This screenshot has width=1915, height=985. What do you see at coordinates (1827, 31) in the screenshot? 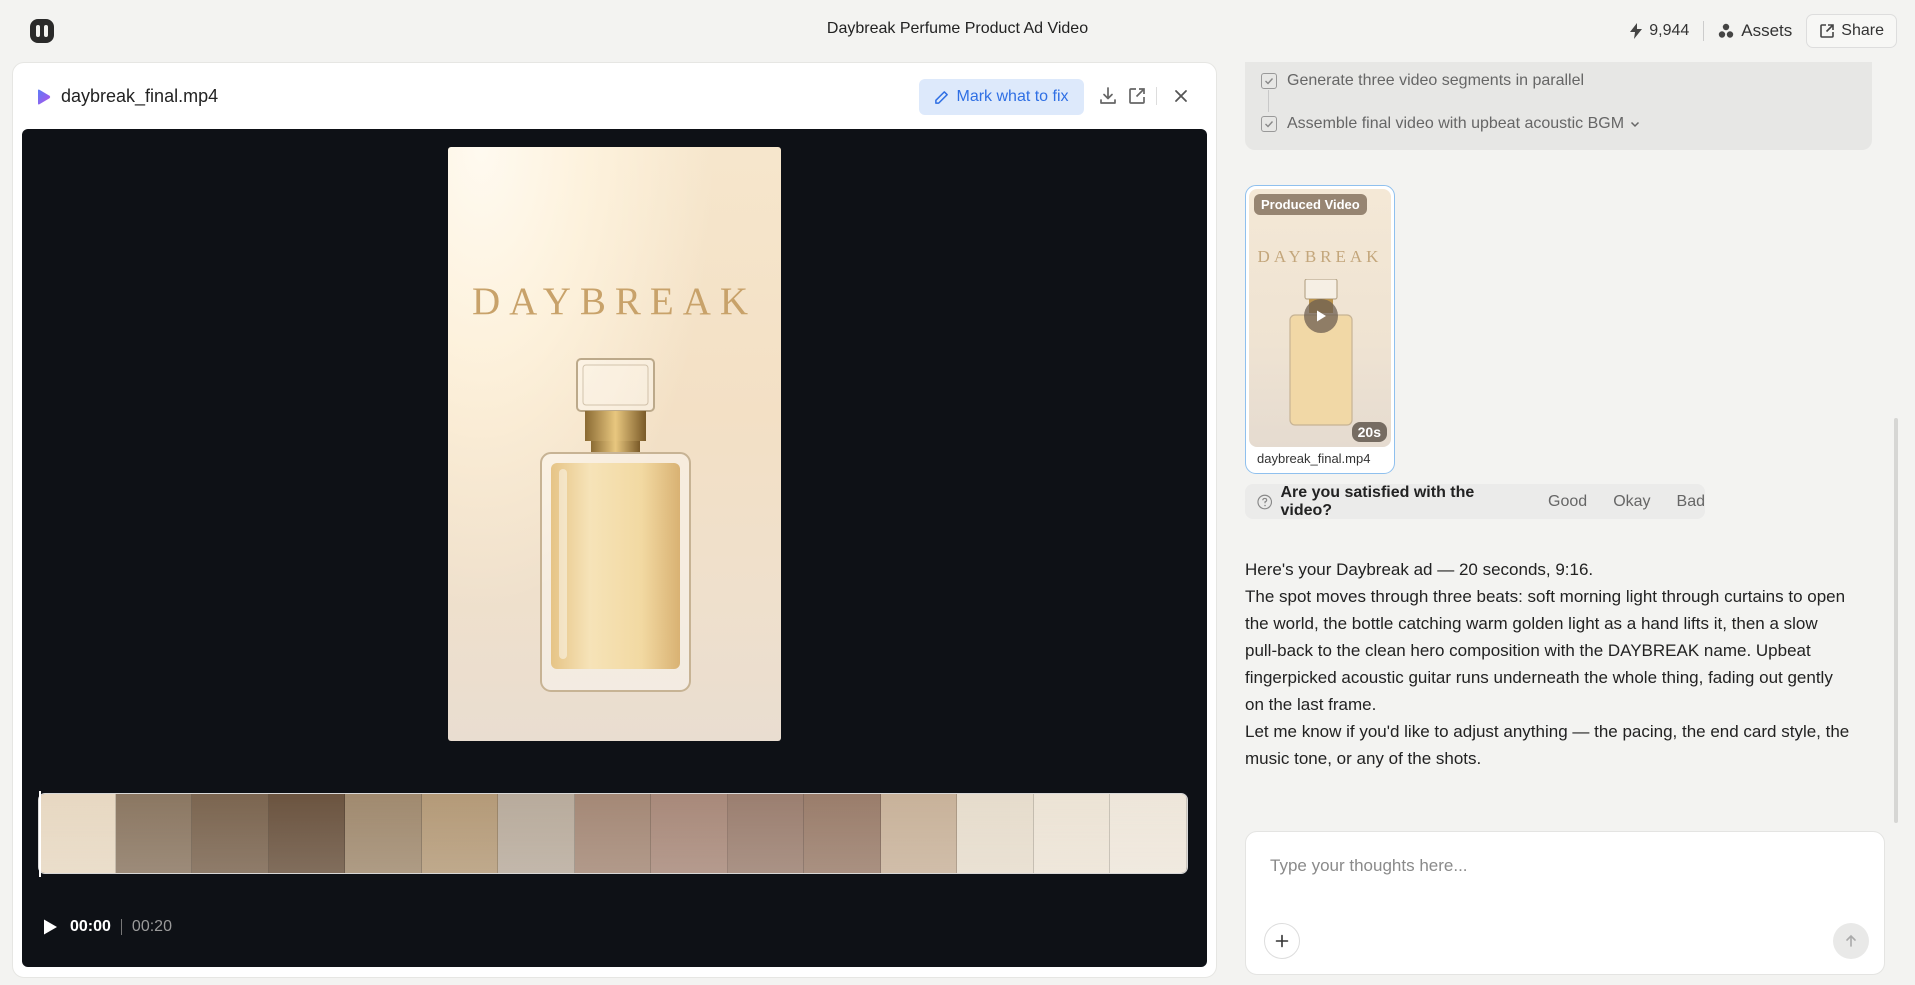
I see `share-icon` at bounding box center [1827, 31].